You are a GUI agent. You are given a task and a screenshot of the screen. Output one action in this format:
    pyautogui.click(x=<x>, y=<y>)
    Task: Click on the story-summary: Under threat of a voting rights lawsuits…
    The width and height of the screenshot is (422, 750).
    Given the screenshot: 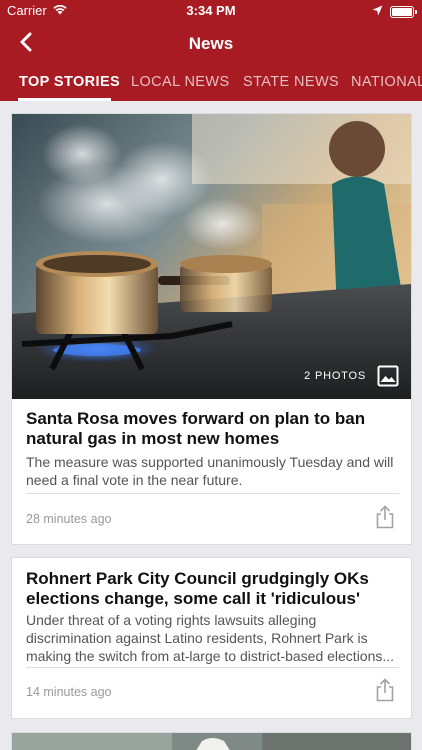 What is the action you would take?
    pyautogui.click(x=212, y=638)
    